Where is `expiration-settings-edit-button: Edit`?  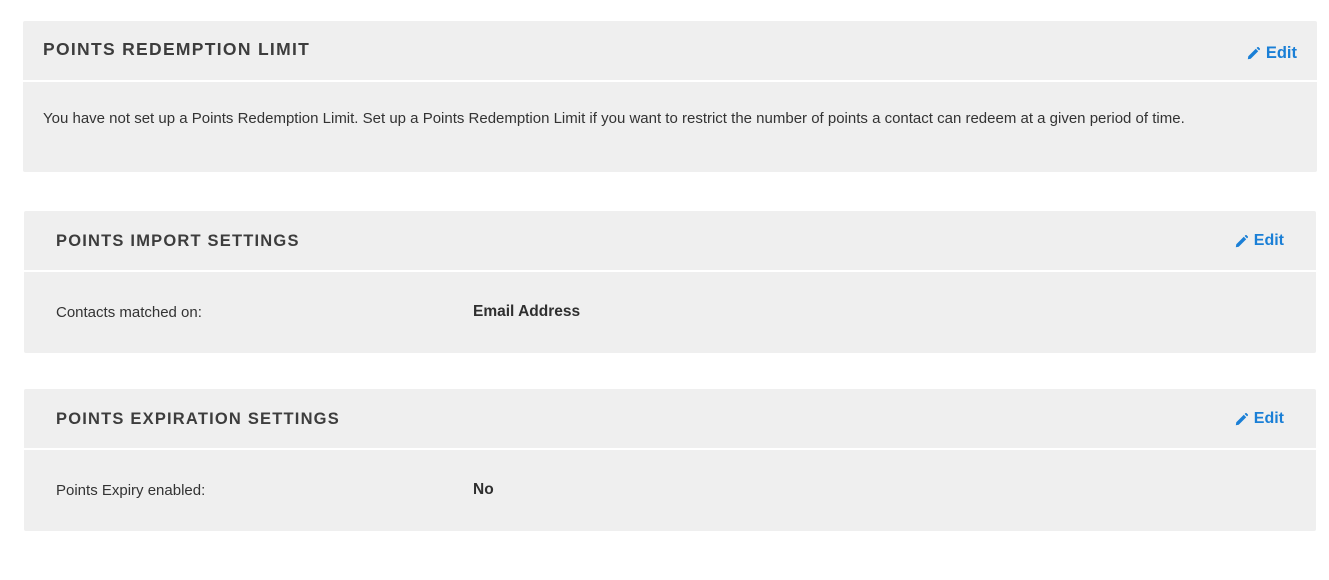 expiration-settings-edit-button: Edit is located at coordinates (1259, 419).